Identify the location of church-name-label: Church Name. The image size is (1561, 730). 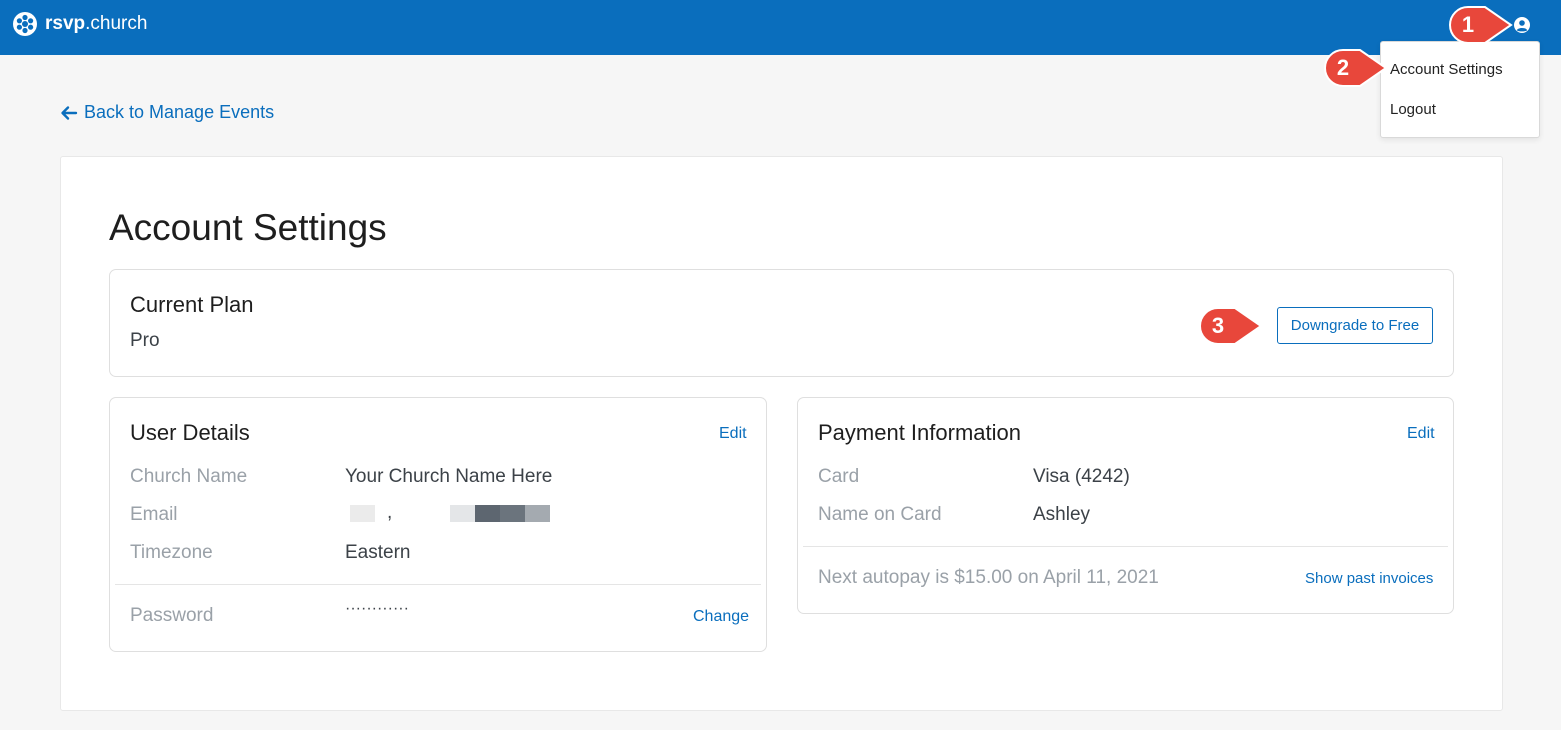
(189, 476).